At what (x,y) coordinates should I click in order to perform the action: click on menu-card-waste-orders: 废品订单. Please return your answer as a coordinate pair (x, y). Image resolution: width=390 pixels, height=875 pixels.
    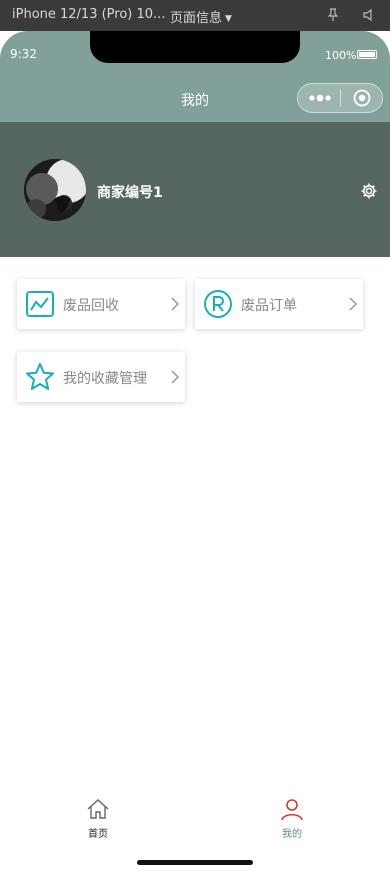
    Looking at the image, I should click on (279, 304).